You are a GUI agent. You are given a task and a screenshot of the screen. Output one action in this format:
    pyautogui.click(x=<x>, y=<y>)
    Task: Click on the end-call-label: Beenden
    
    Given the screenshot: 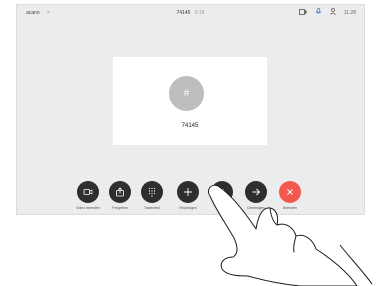 What is the action you would take?
    pyautogui.click(x=289, y=208)
    